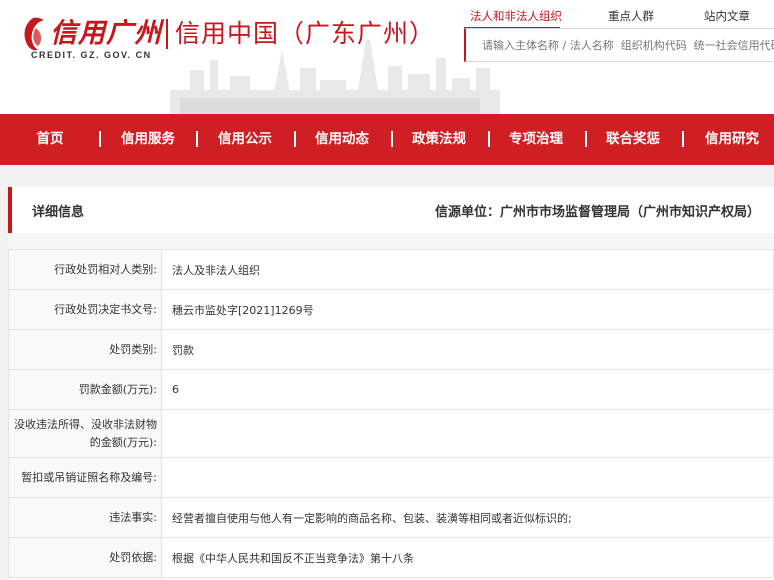  Describe the element at coordinates (148, 139) in the screenshot. I see `nav-item-credit-service: 信用服务` at that location.